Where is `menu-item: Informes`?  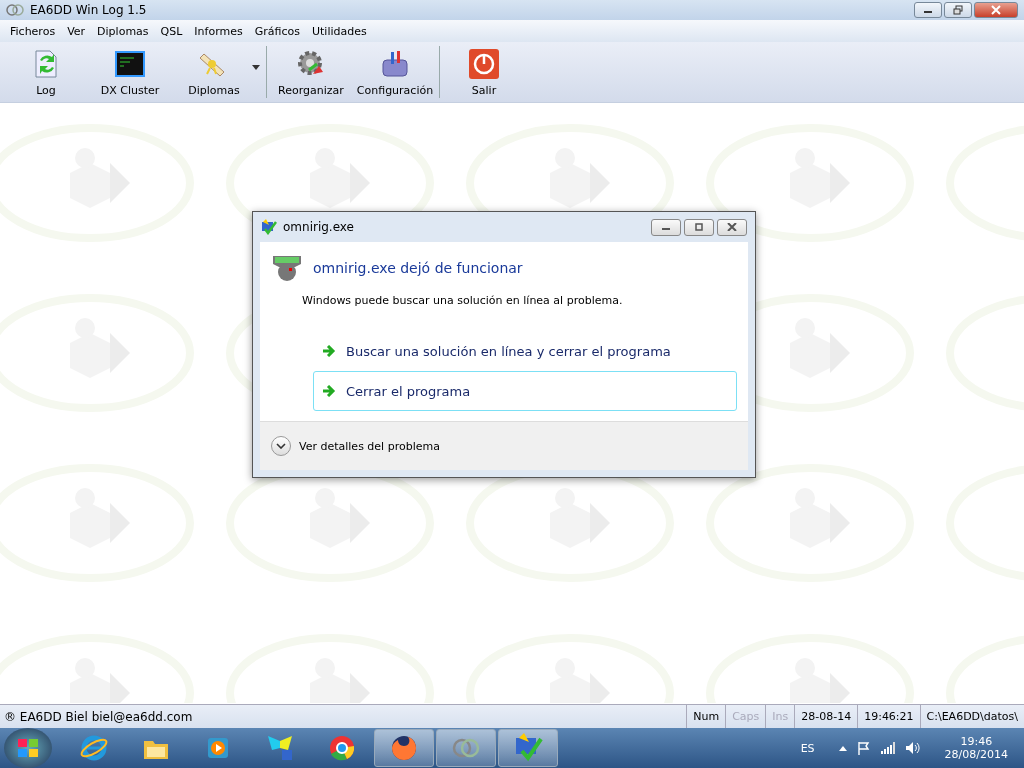 menu-item: Informes is located at coordinates (218, 31).